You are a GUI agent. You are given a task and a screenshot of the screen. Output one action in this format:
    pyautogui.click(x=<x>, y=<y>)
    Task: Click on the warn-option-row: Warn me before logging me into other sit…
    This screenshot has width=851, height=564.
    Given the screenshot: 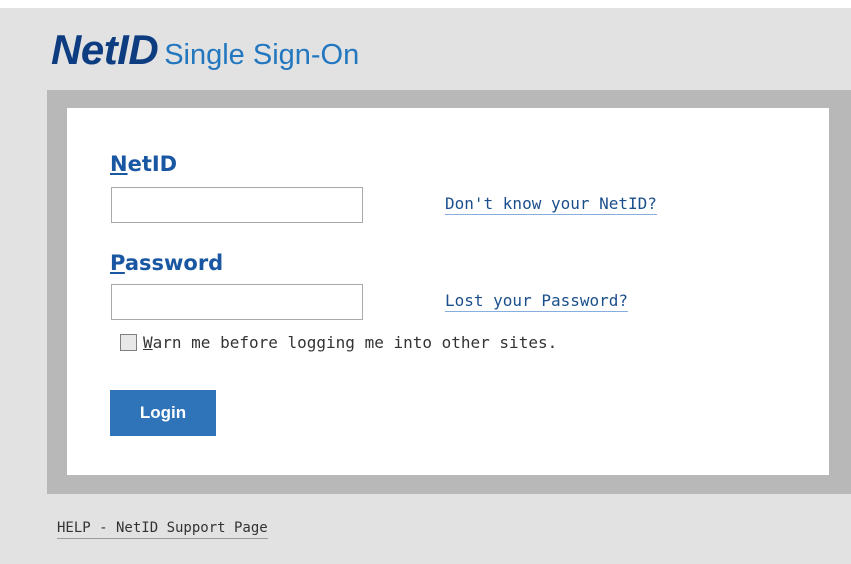 What is the action you would take?
    pyautogui.click(x=338, y=342)
    